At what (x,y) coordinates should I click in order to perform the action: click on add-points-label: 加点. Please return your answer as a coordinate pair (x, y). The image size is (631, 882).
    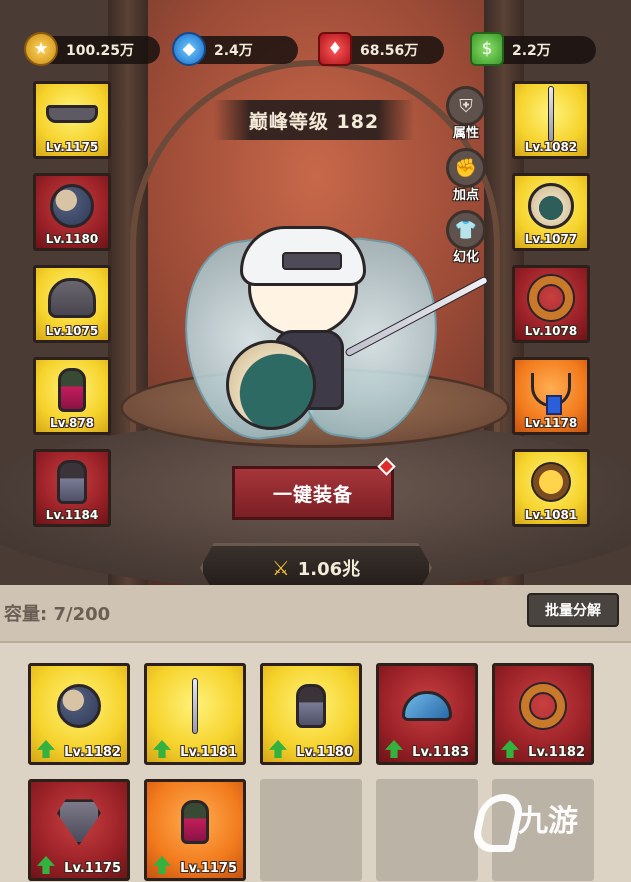
    Looking at the image, I should click on (465, 195).